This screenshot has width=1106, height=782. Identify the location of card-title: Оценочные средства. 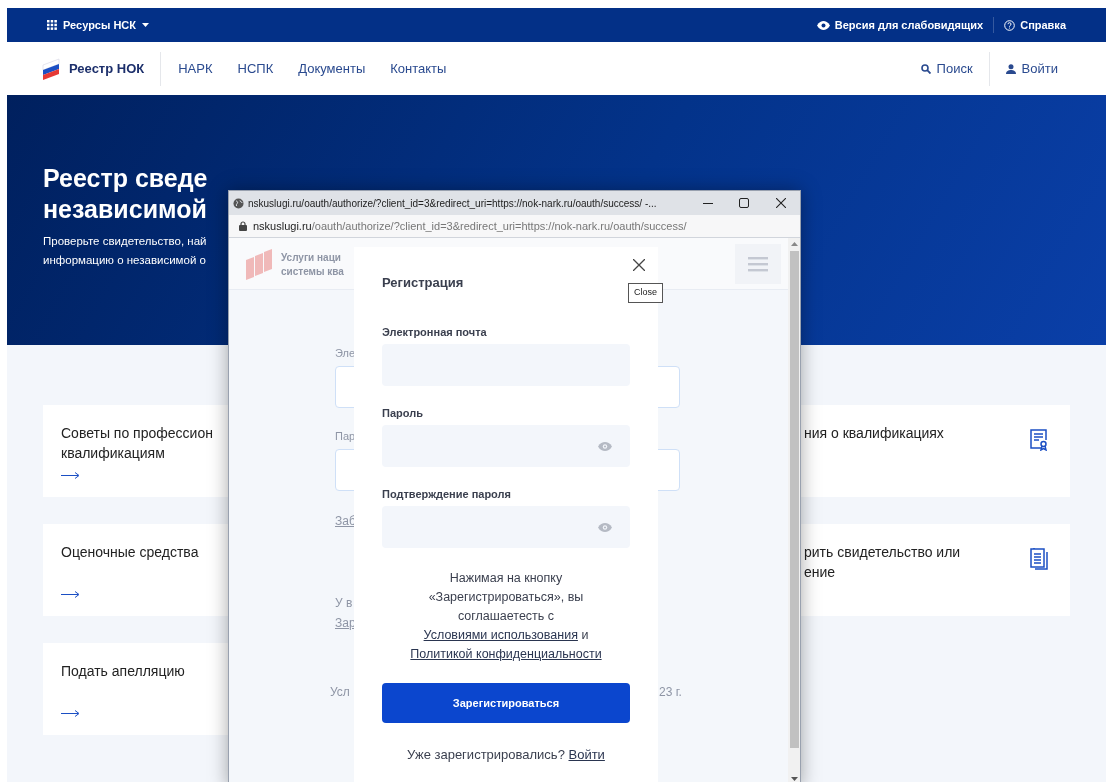
(130, 552).